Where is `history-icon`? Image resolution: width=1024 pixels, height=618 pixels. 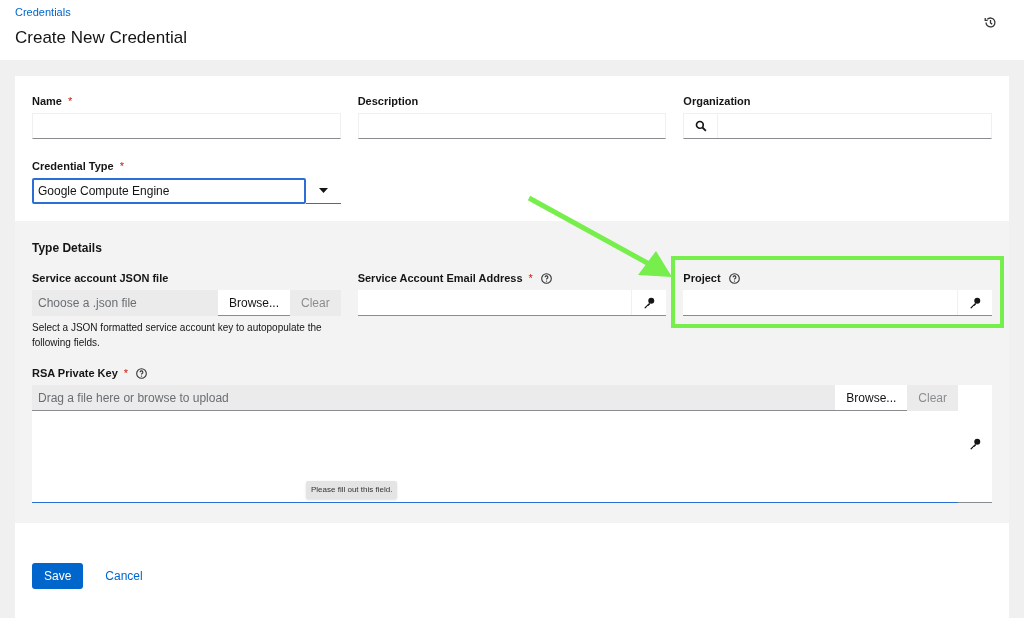
history-icon is located at coordinates (990, 22).